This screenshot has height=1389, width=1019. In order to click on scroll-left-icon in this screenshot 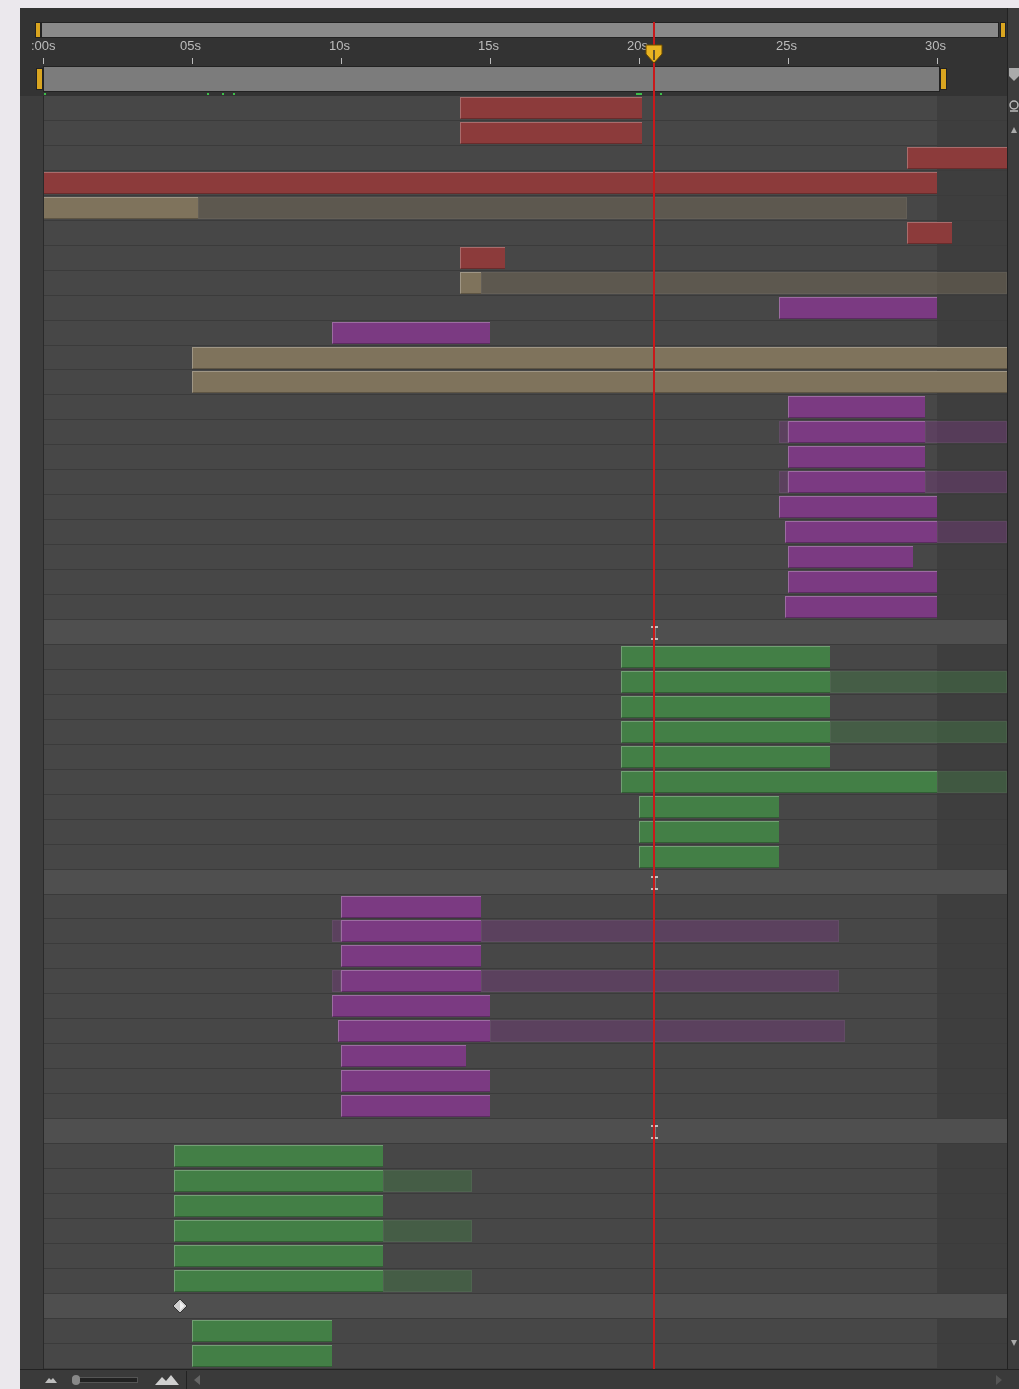, I will do `click(197, 1379)`.